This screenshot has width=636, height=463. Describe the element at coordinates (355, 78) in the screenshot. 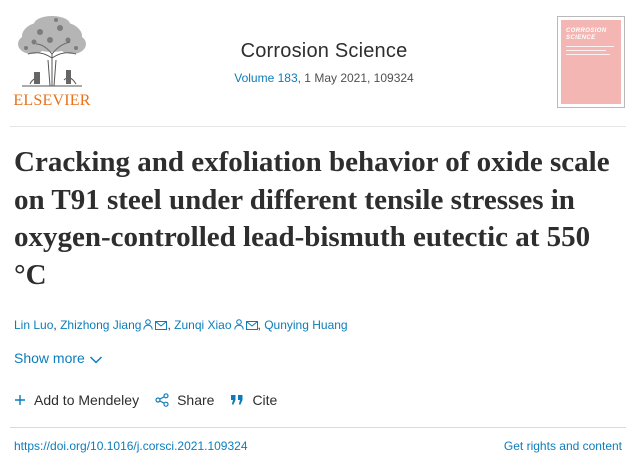

I see `issue-date: , 1 May 2021, 109324` at that location.